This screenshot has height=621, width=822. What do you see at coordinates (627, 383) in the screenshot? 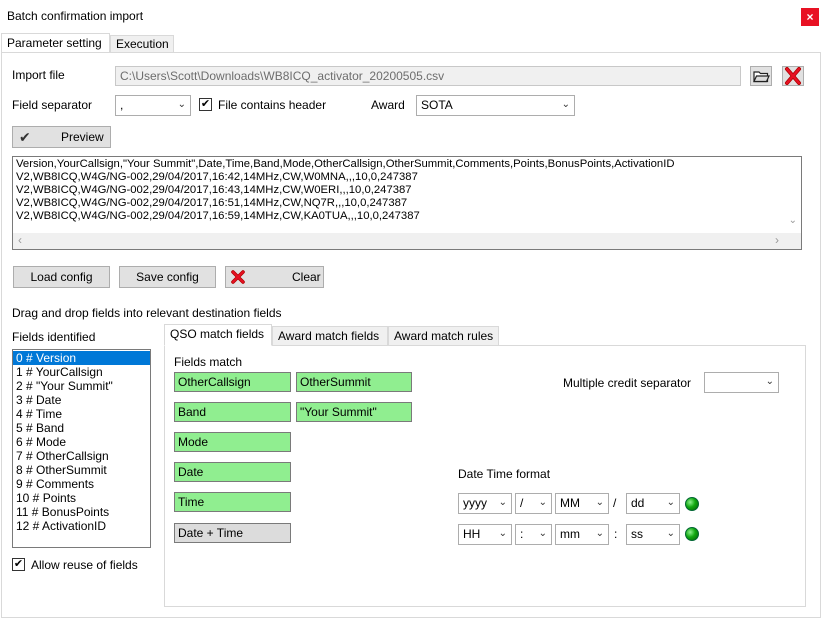
I see `multiple-credit-separator-label: Multiple credit separator` at bounding box center [627, 383].